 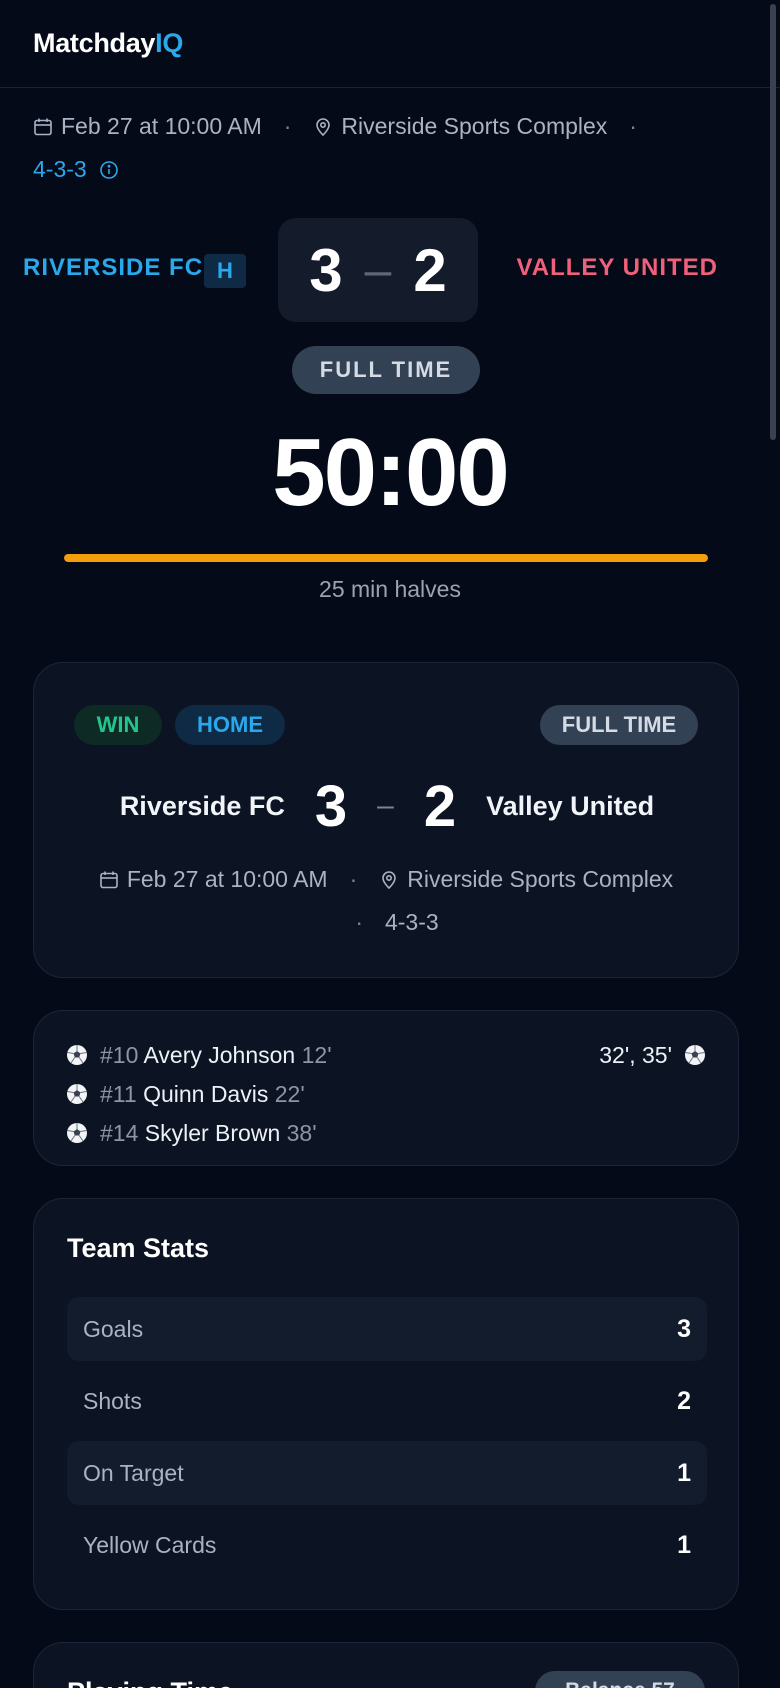 I want to click on stat-label: On Target, so click(x=133, y=1472).